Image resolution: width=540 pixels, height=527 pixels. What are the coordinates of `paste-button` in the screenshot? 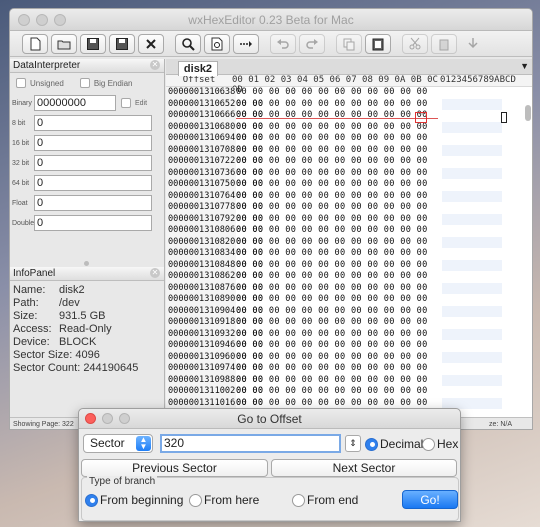 It's located at (378, 43).